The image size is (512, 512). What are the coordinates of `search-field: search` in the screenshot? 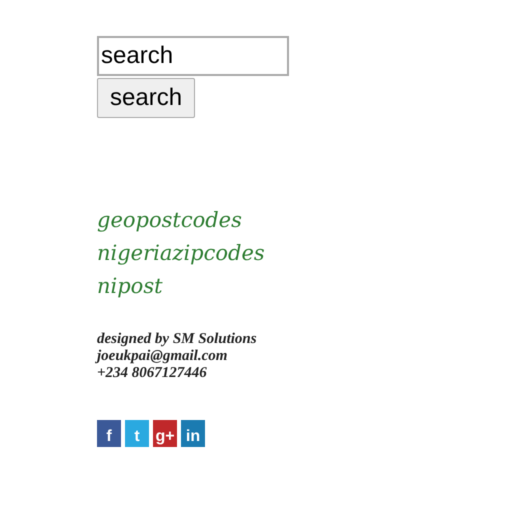 It's located at (193, 56).